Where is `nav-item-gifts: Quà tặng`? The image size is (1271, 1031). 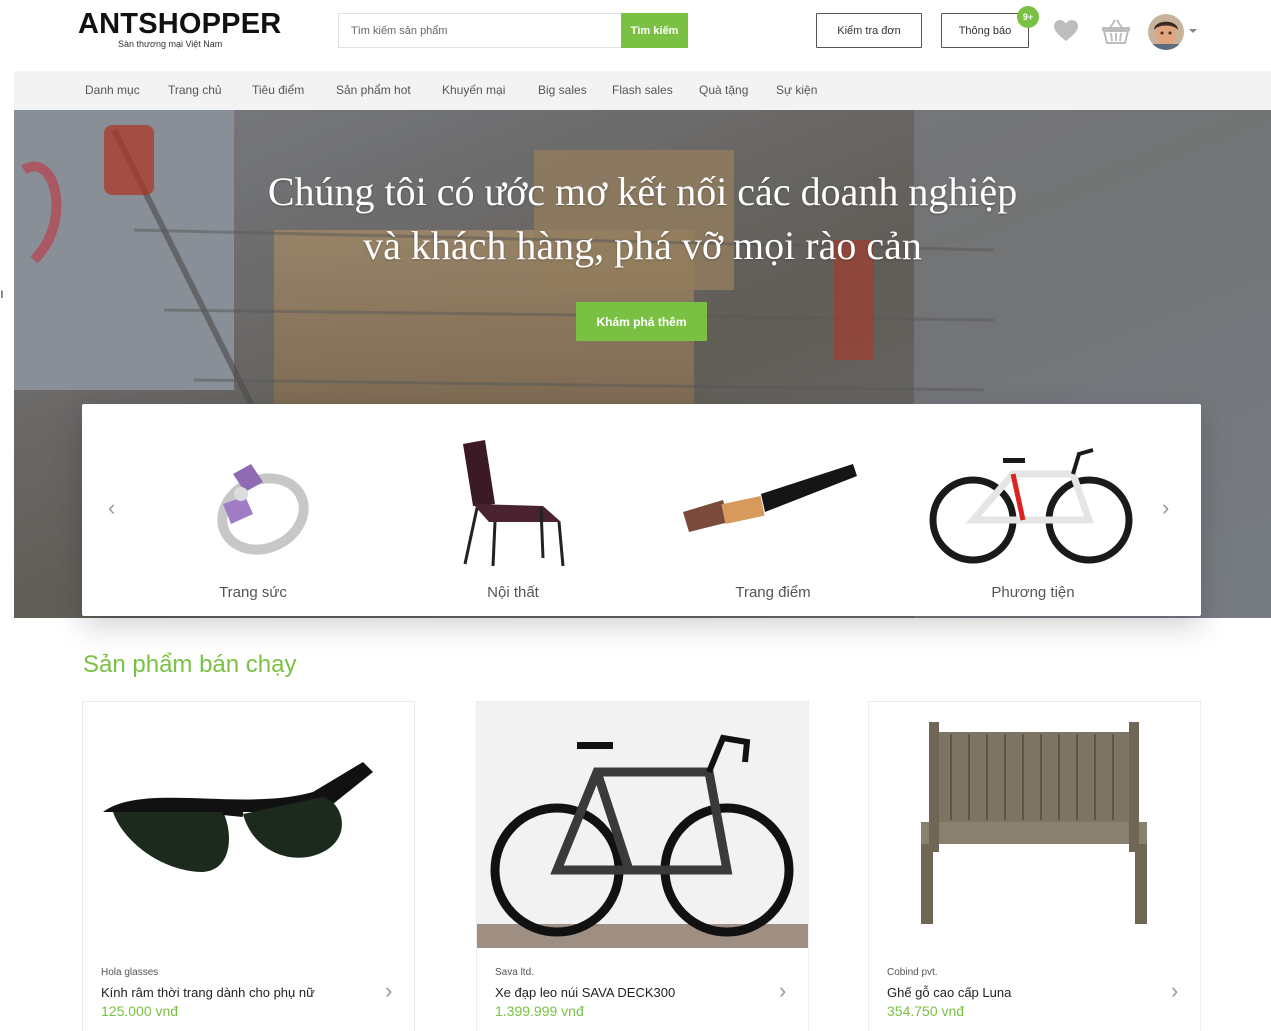
nav-item-gifts: Quà tặng is located at coordinates (723, 90).